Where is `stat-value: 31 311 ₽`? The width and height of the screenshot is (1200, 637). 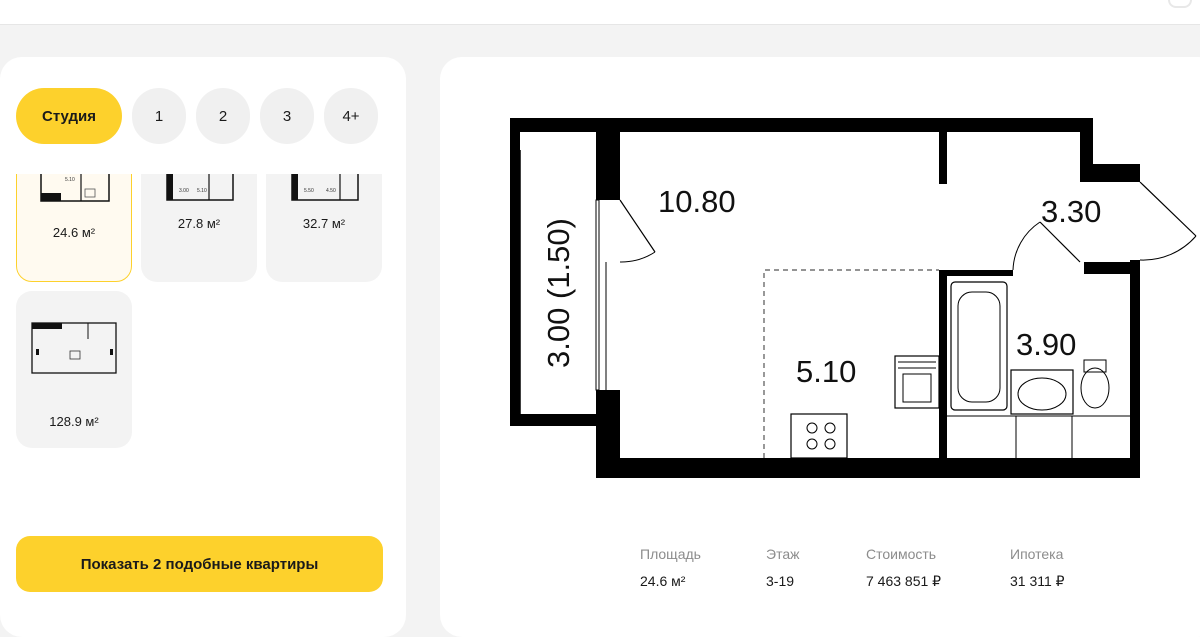
stat-value: 31 311 ₽ is located at coordinates (1037, 581).